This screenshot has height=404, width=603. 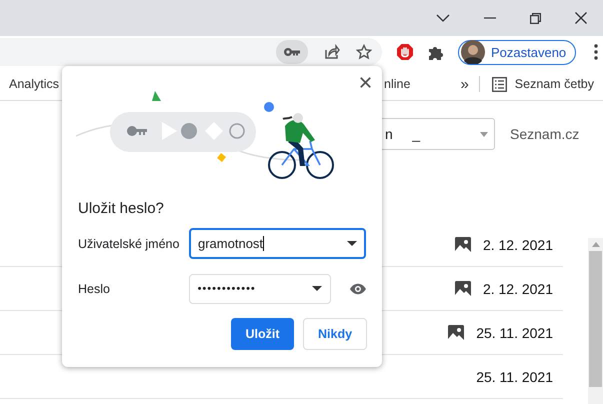 I want to click on puzzle-icon, so click(x=436, y=52).